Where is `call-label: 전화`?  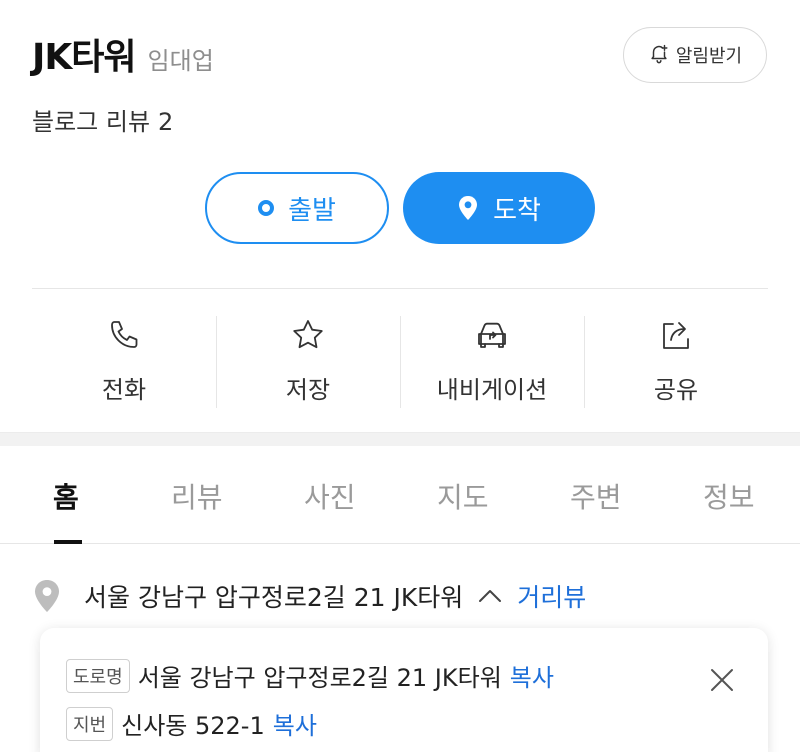
call-label: 전화 is located at coordinates (124, 390).